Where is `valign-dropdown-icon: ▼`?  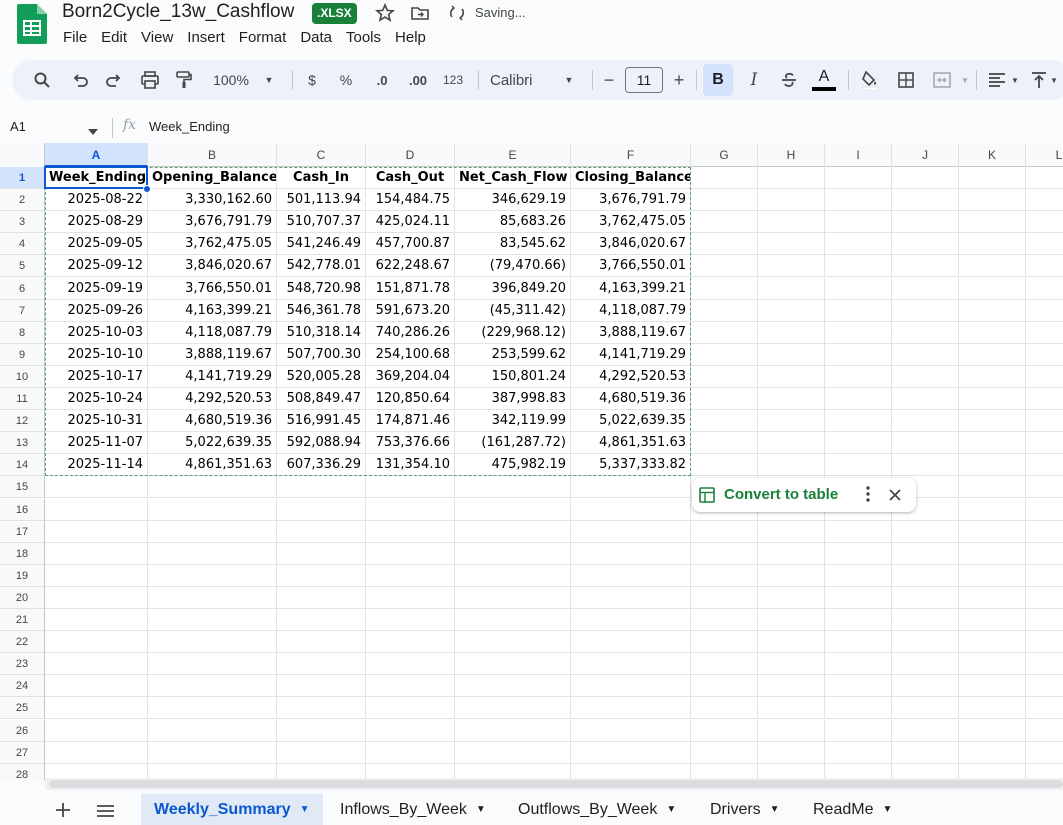
valign-dropdown-icon: ▼ is located at coordinates (1054, 80).